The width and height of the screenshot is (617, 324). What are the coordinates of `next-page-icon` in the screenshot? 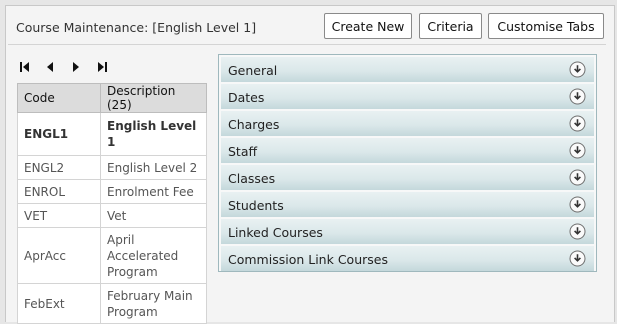 It's located at (76, 67).